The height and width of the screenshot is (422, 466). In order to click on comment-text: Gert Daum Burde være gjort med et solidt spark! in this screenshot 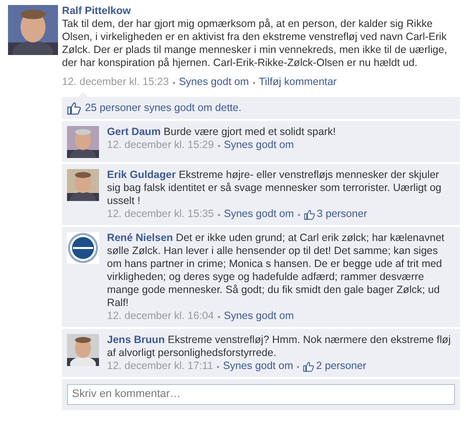, I will do `click(221, 132)`.